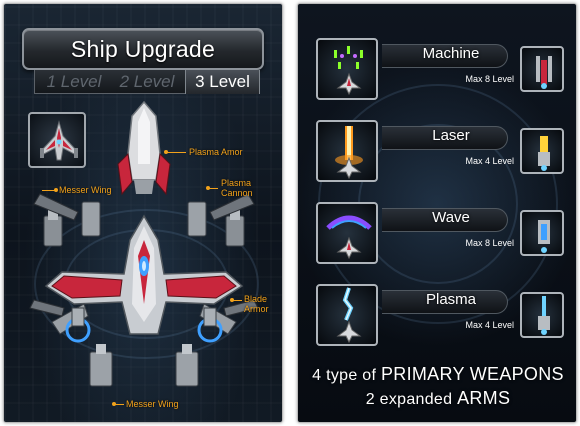 This screenshot has height=426, width=580. What do you see at coordinates (438, 398) in the screenshot?
I see `footer-line-2: 2 expanded ARMS` at bounding box center [438, 398].